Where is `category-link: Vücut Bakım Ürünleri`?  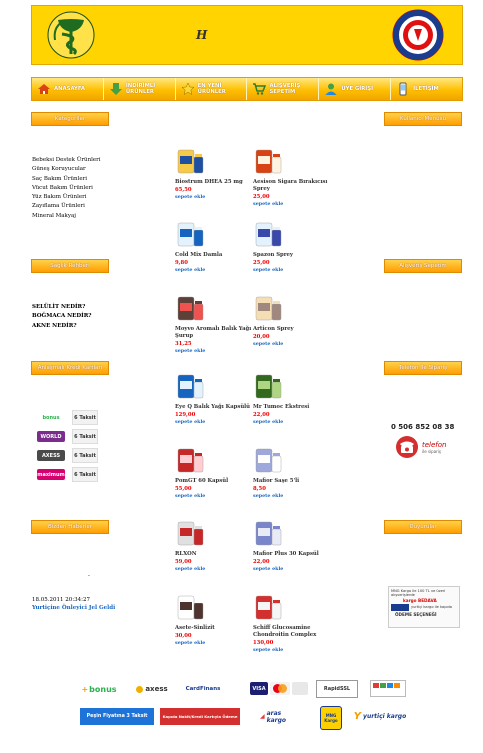
category-link: Vücut Bakım Ürünleri is located at coordinates (66, 188).